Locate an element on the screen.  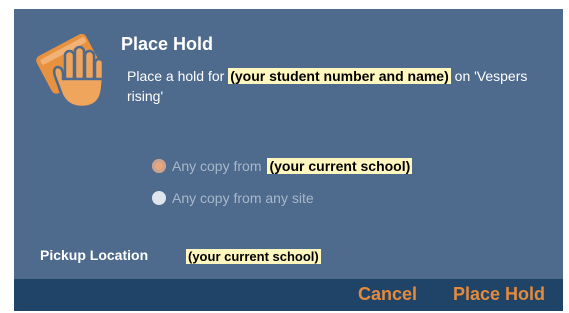
option-current-school: Any copy from (your current school) is located at coordinates (282, 166).